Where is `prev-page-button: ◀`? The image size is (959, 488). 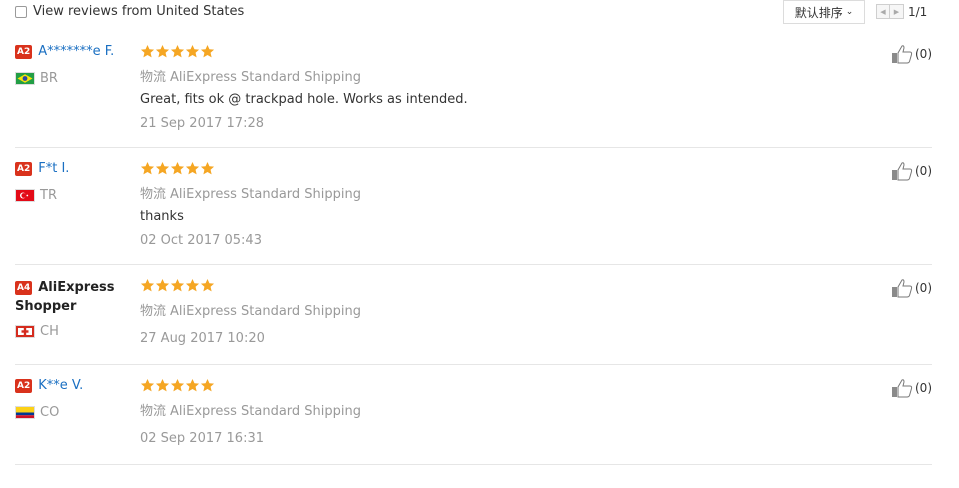
prev-page-button: ◀ is located at coordinates (883, 11).